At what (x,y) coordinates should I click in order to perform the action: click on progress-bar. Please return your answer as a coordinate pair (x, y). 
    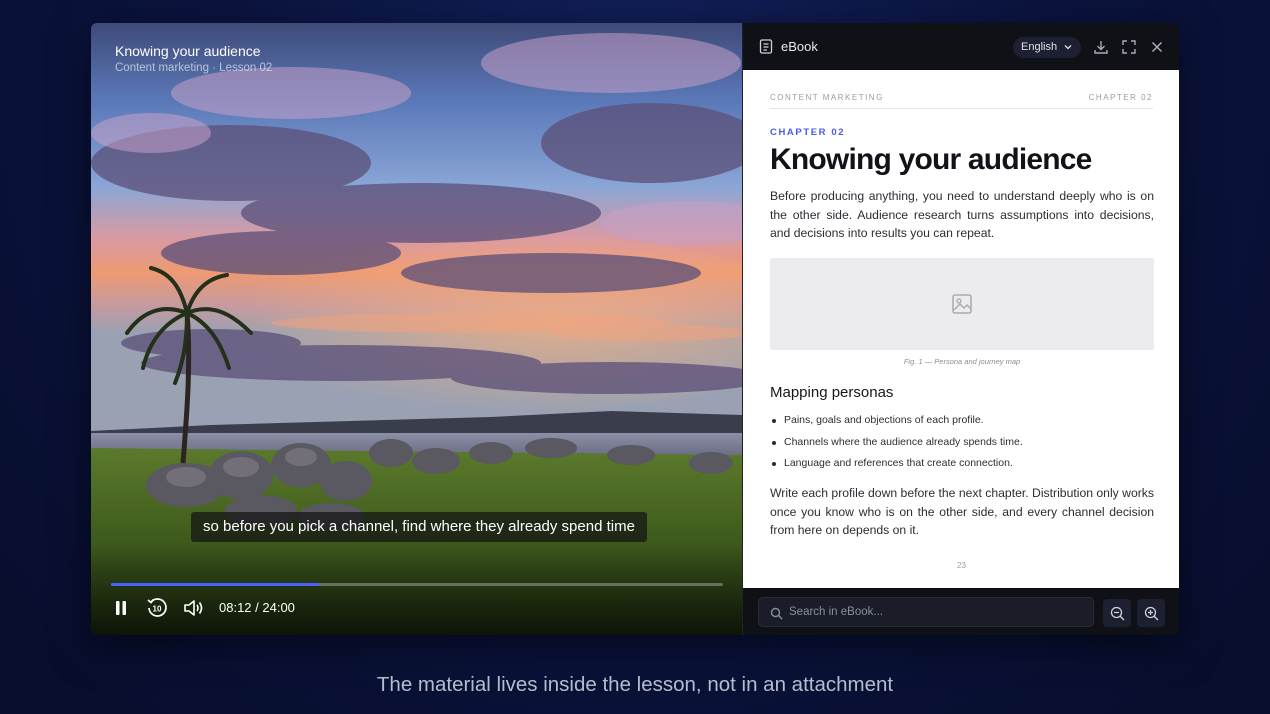
    Looking at the image, I should click on (417, 584).